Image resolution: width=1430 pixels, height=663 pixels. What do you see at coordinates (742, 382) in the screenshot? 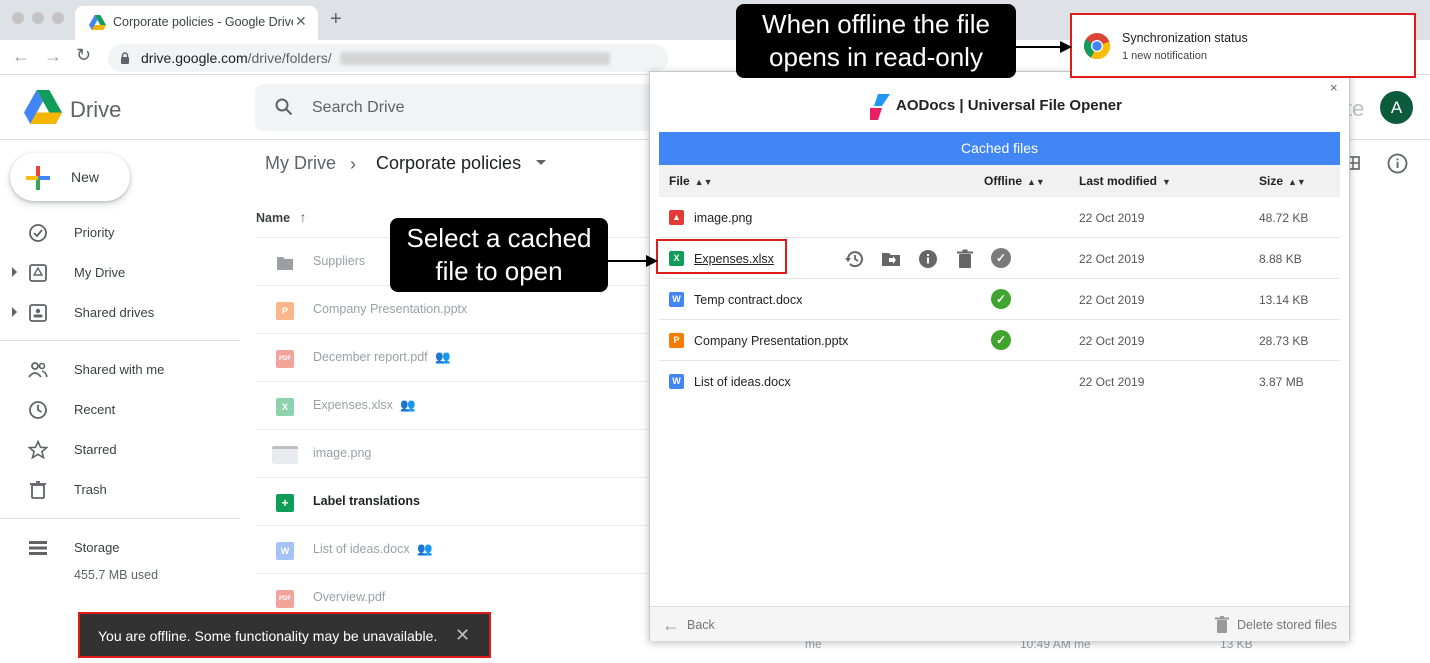
I see `cached-file-name: List of ideas.docx` at bounding box center [742, 382].